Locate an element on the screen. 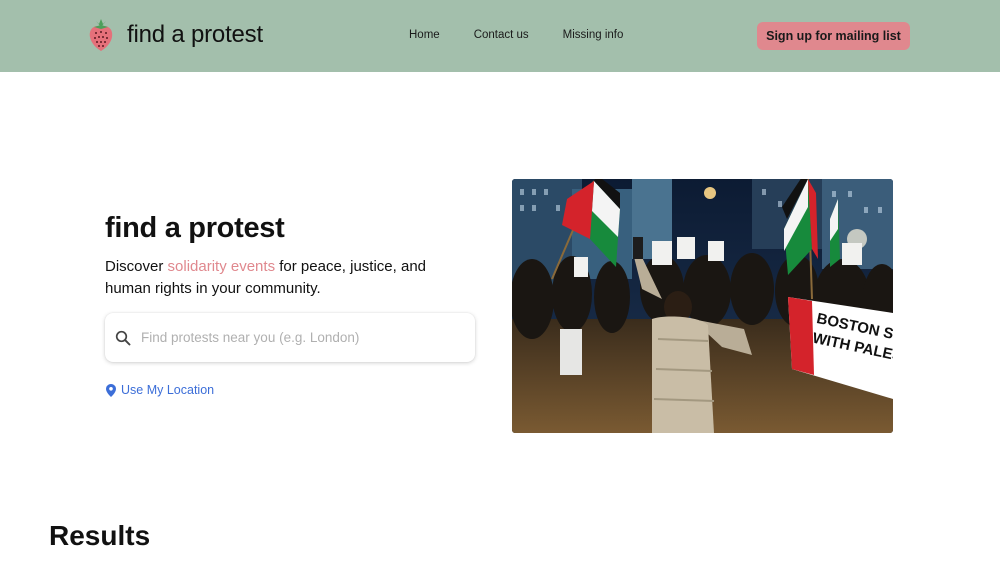  nav-home-link: Home is located at coordinates (424, 35).